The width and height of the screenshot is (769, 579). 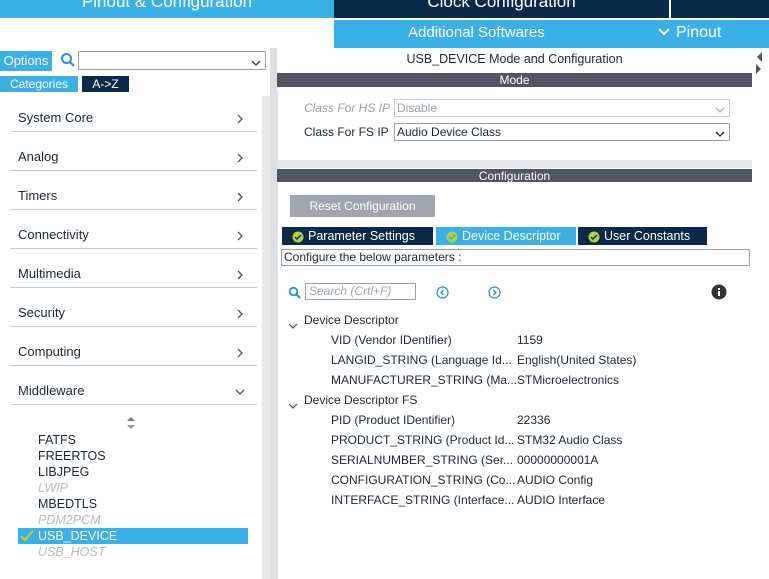 What do you see at coordinates (562, 132) in the screenshot?
I see `fs-class-select: Audio Device Class` at bounding box center [562, 132].